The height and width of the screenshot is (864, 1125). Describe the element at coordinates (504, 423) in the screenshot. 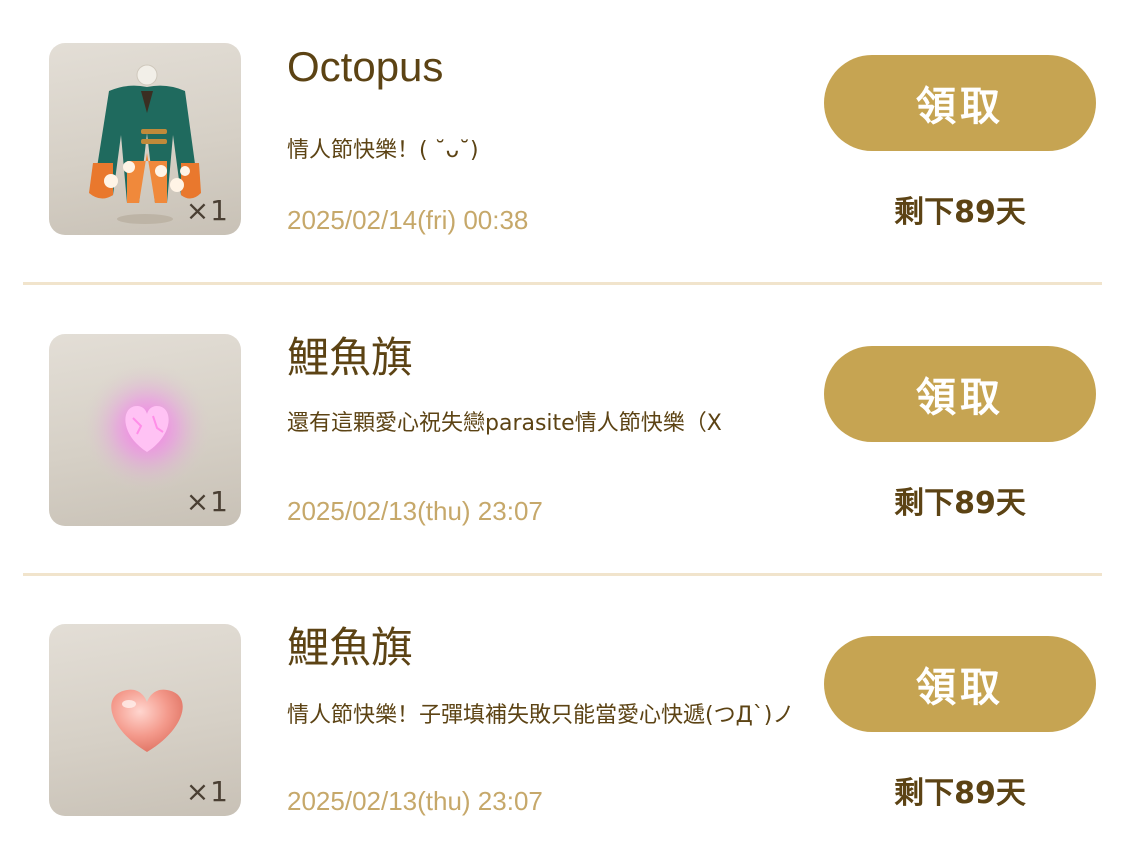

I see `gift-message: 還有這顆愛心祝失戀parasite情人節快樂（X` at that location.